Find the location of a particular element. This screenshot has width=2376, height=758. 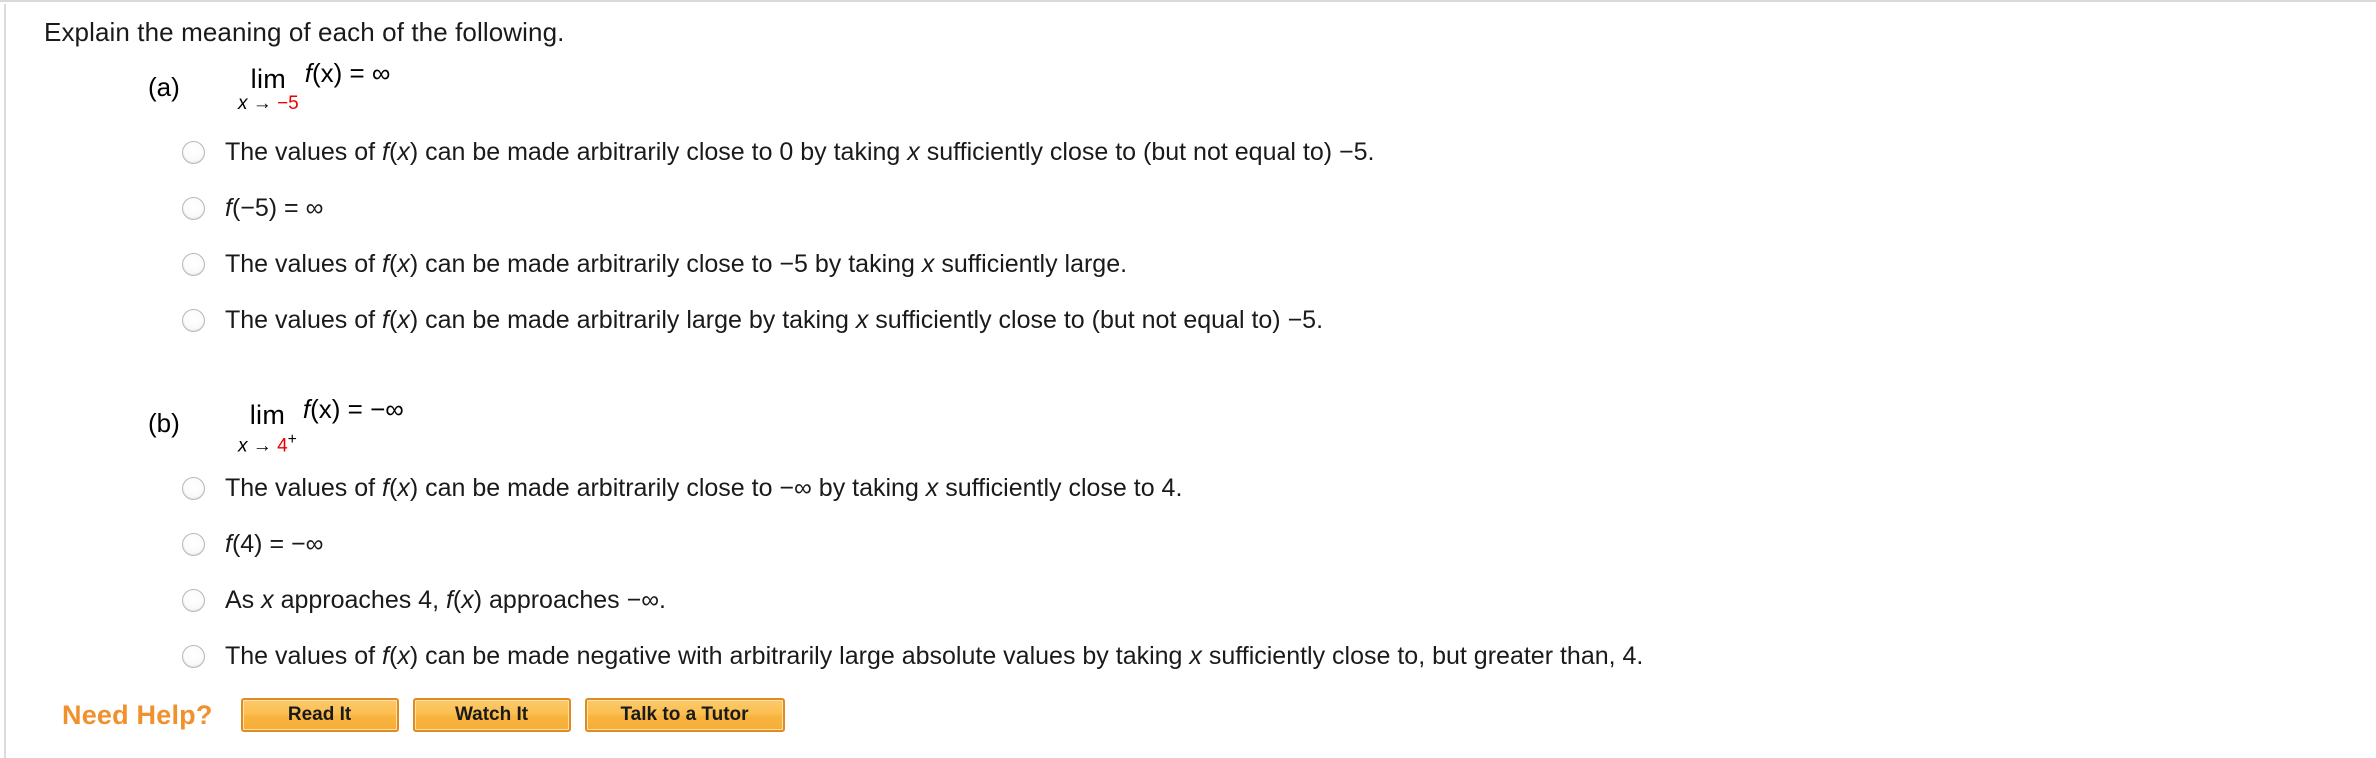

part-b-limit-word: lim is located at coordinates (267, 415).